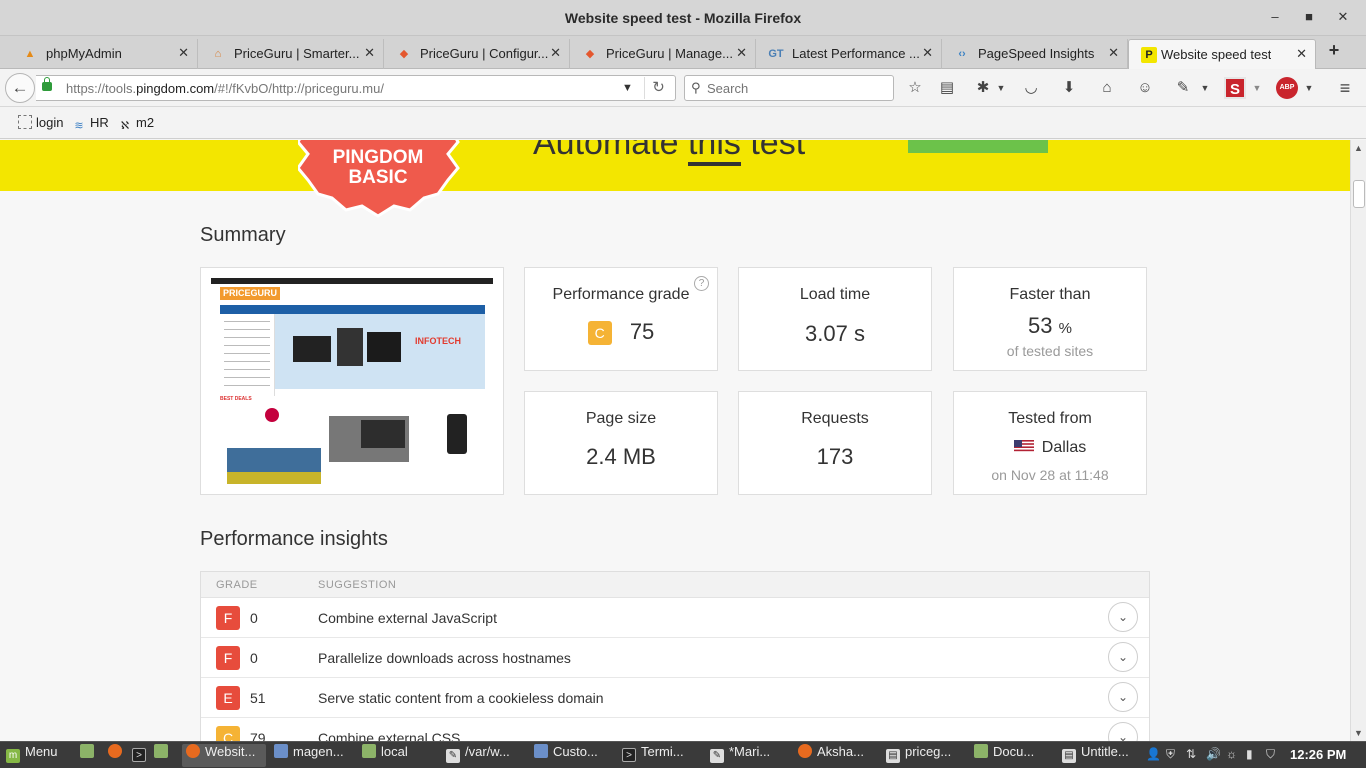 This screenshot has width=1366, height=768. Describe the element at coordinates (1287, 88) in the screenshot. I see `adblock-icon: ABP` at that location.